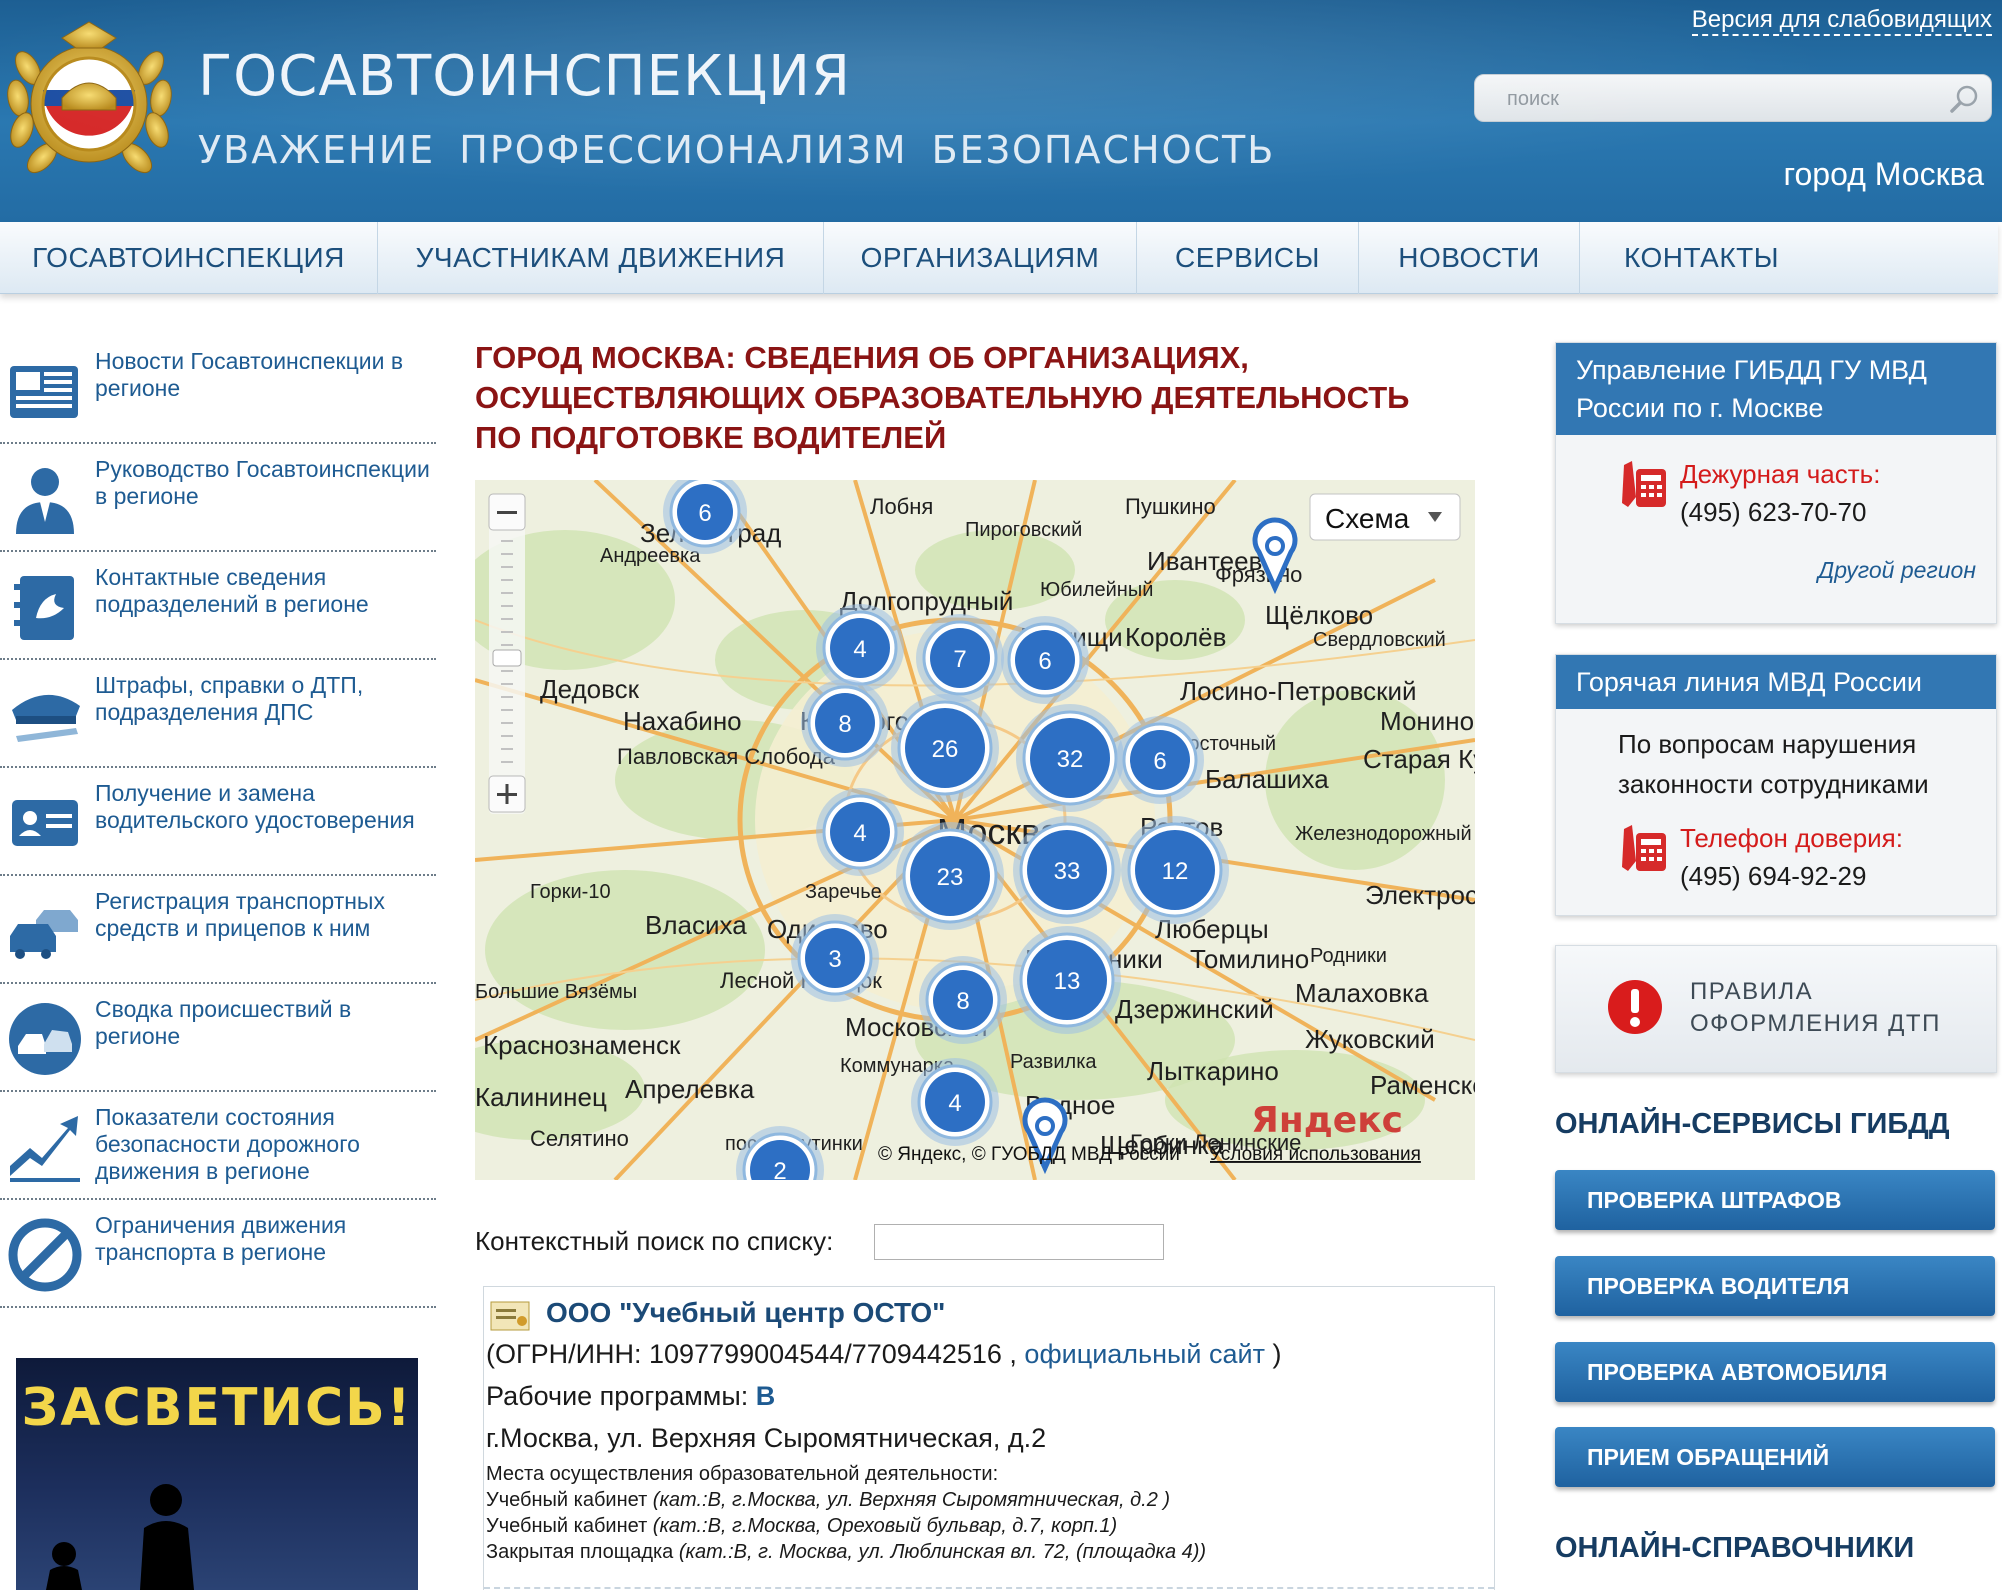  What do you see at coordinates (1775, 1372) in the screenshot?
I see `check-vehicle-button: ПРОВЕРКА АВТОМОБИЛЯ` at bounding box center [1775, 1372].